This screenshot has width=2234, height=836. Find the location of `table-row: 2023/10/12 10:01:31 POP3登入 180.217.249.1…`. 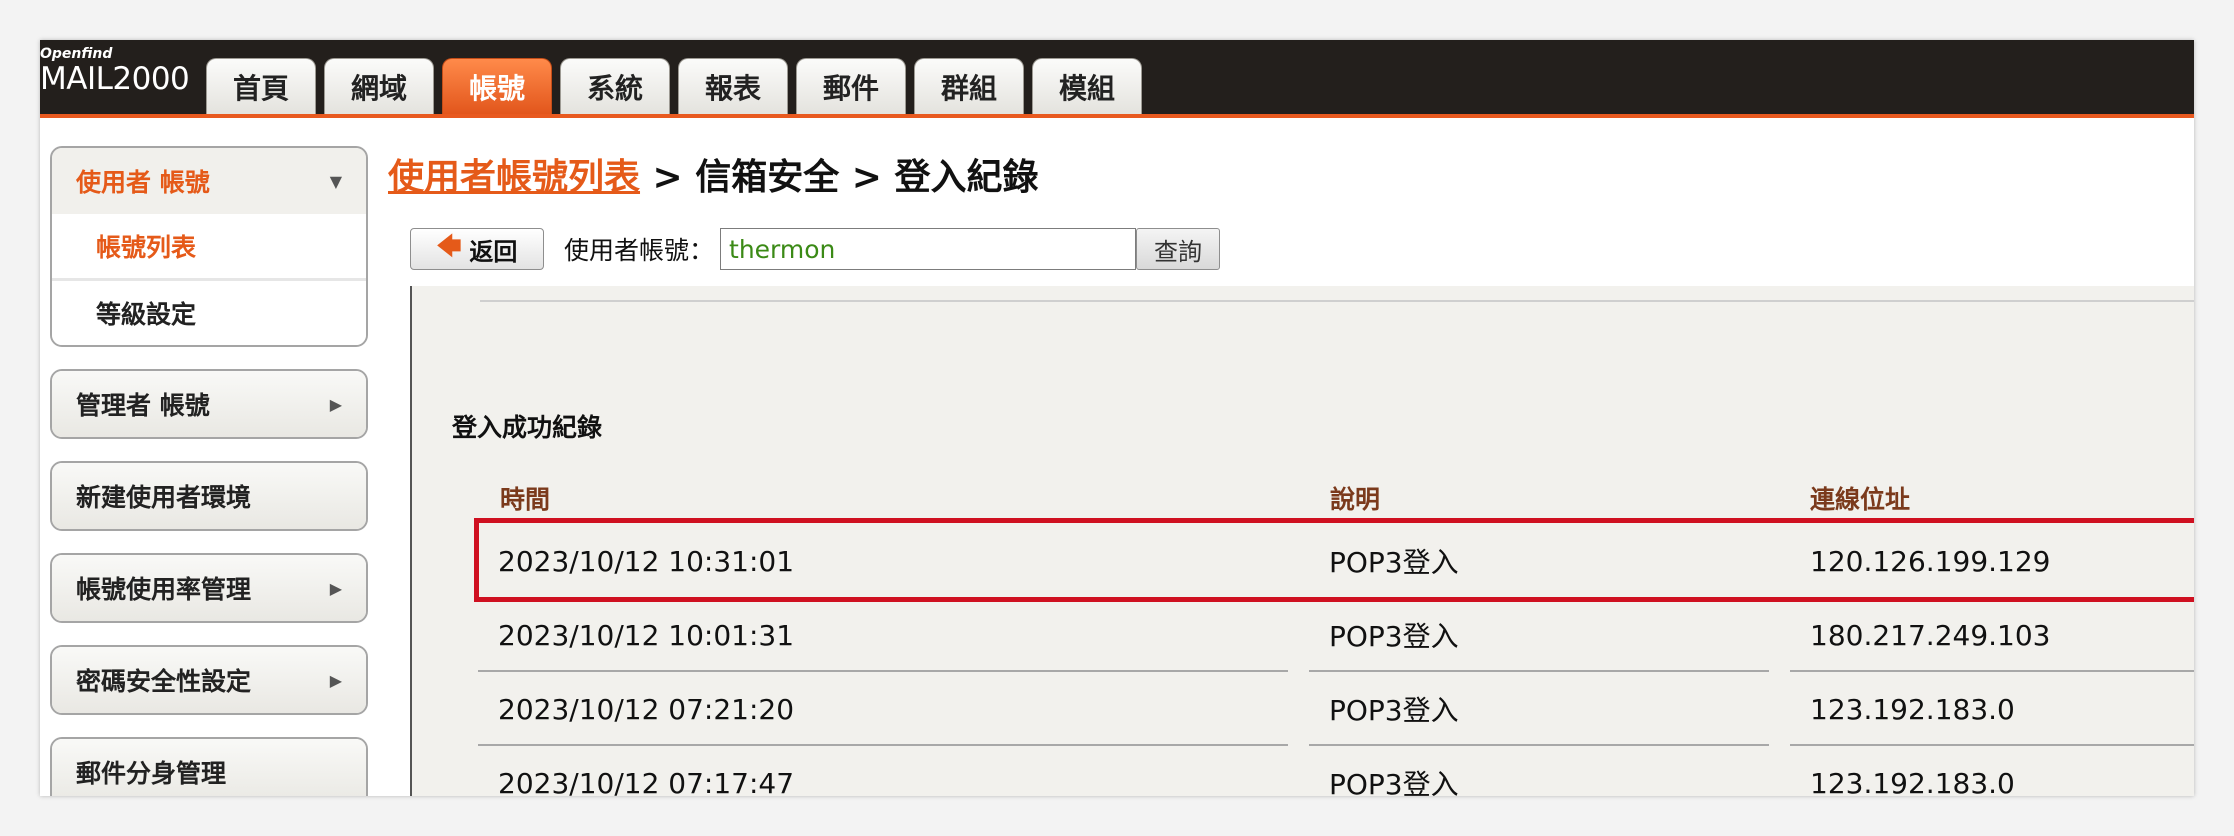

table-row: 2023/10/12 10:01:31 POP3登入 180.217.249.1… is located at coordinates (1336, 637).